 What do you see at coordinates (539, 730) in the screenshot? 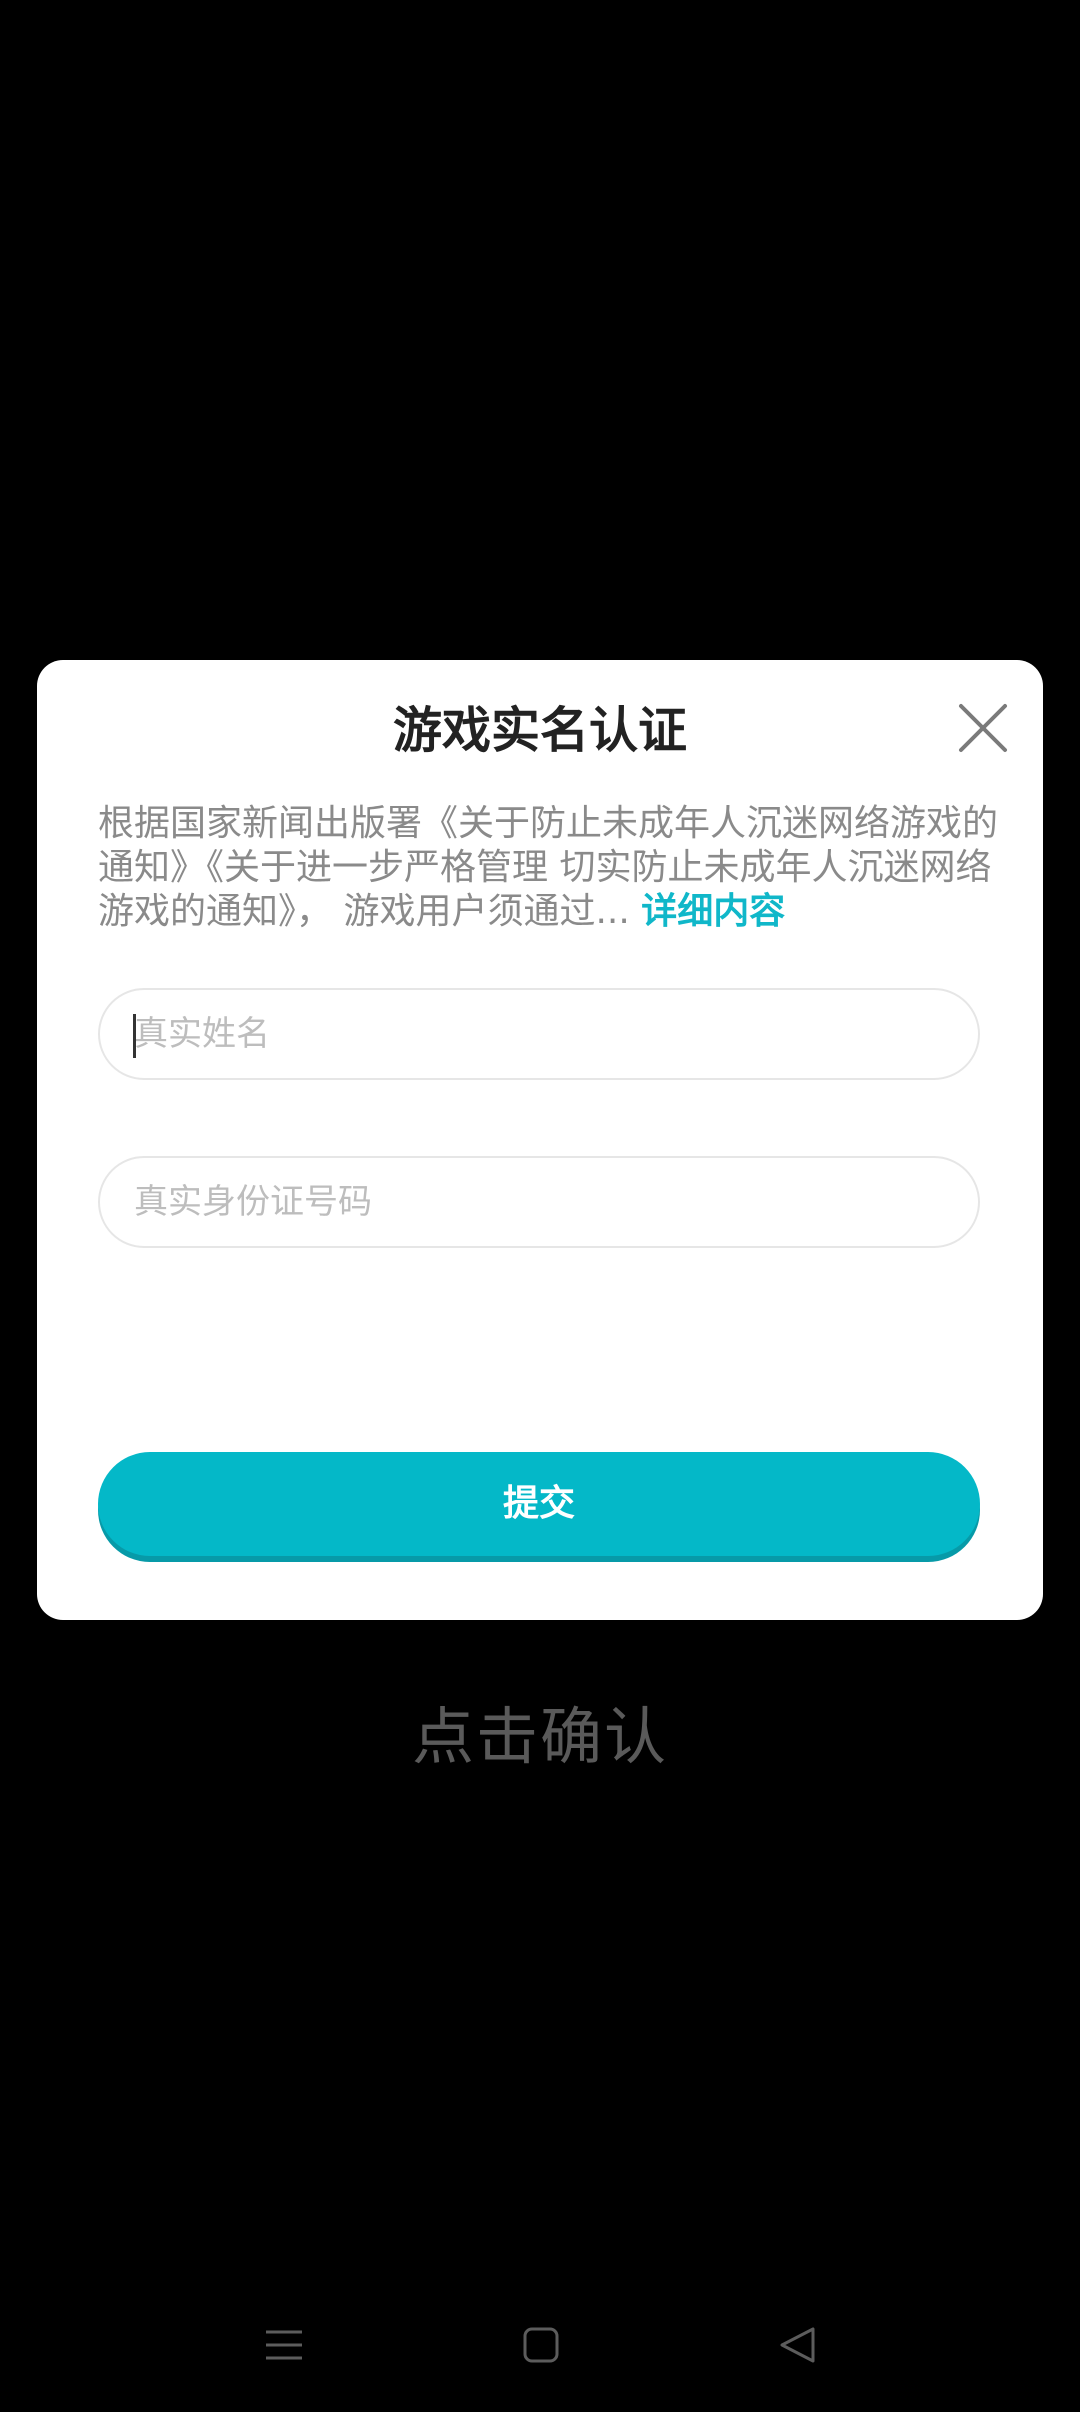
I see `dialog-title: 游戏实名认证` at bounding box center [539, 730].